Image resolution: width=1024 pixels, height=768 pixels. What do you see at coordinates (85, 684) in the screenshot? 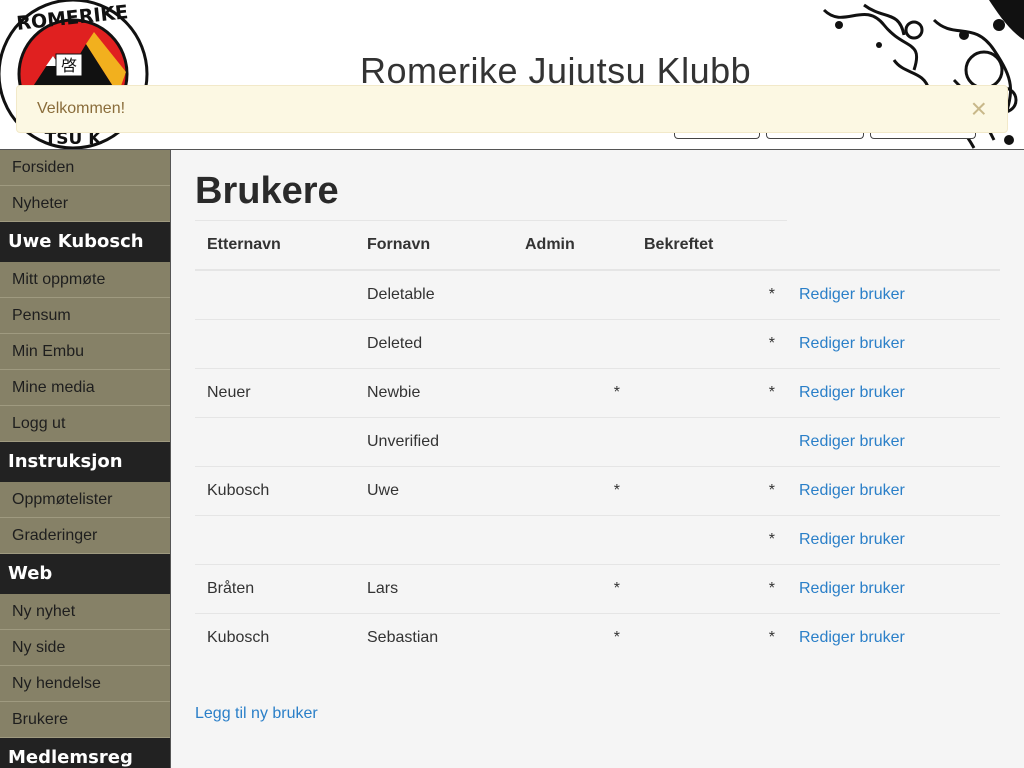
I see `sidebar-item-ny-hendelse: Ny hendelse` at bounding box center [85, 684].